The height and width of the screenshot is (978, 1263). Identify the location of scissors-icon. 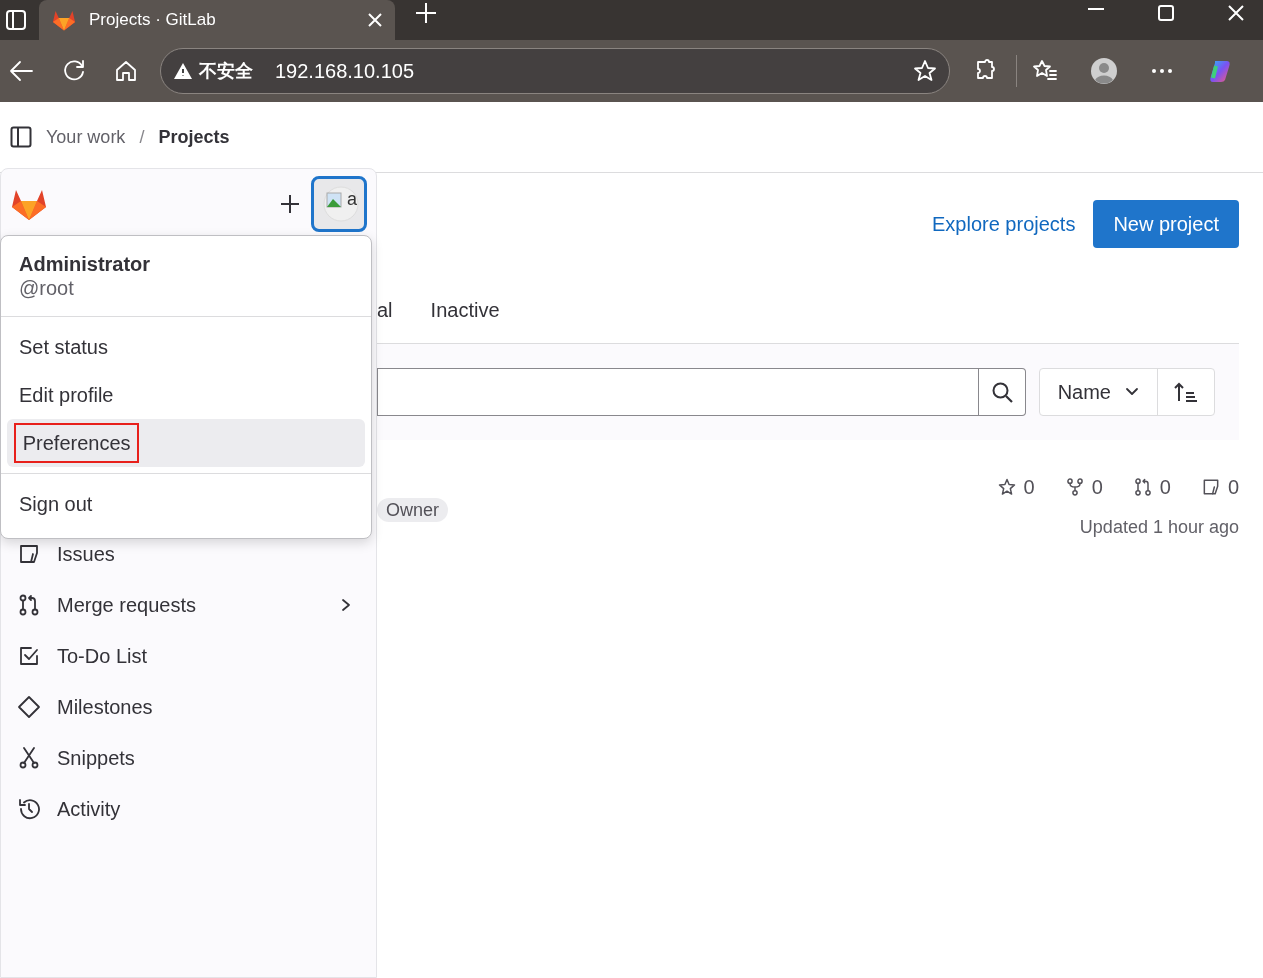
(29, 757).